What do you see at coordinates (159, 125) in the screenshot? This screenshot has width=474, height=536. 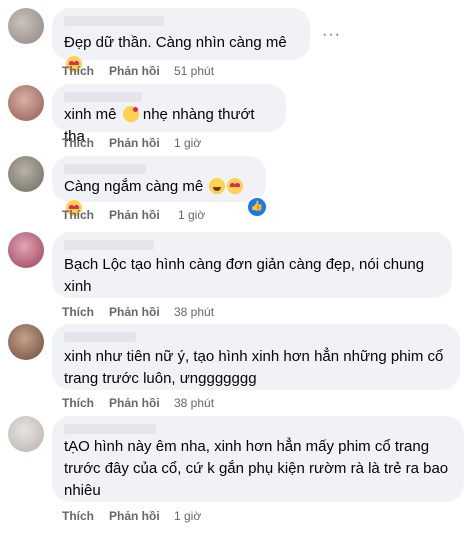 I see `comment-text: xinh mê nhẹ nhàng thướt tha` at bounding box center [159, 125].